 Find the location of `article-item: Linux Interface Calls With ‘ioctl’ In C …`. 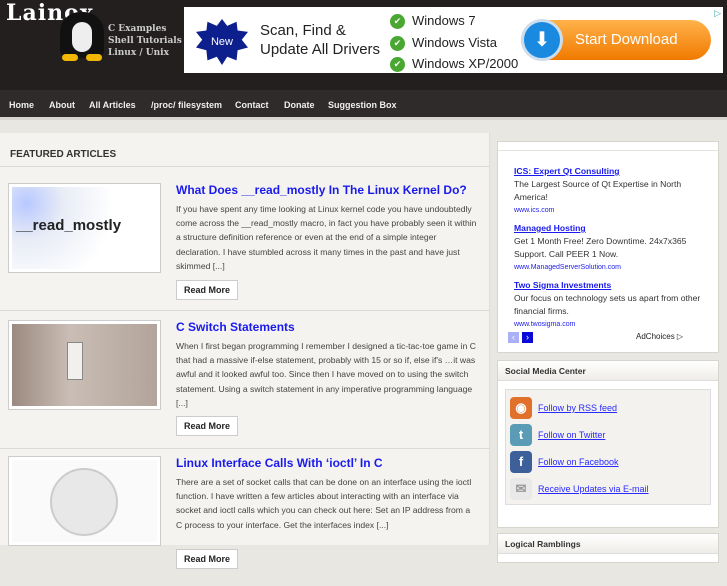

article-item: Linux Interface Calls With ‘ioctl’ In C … is located at coordinates (245, 521).